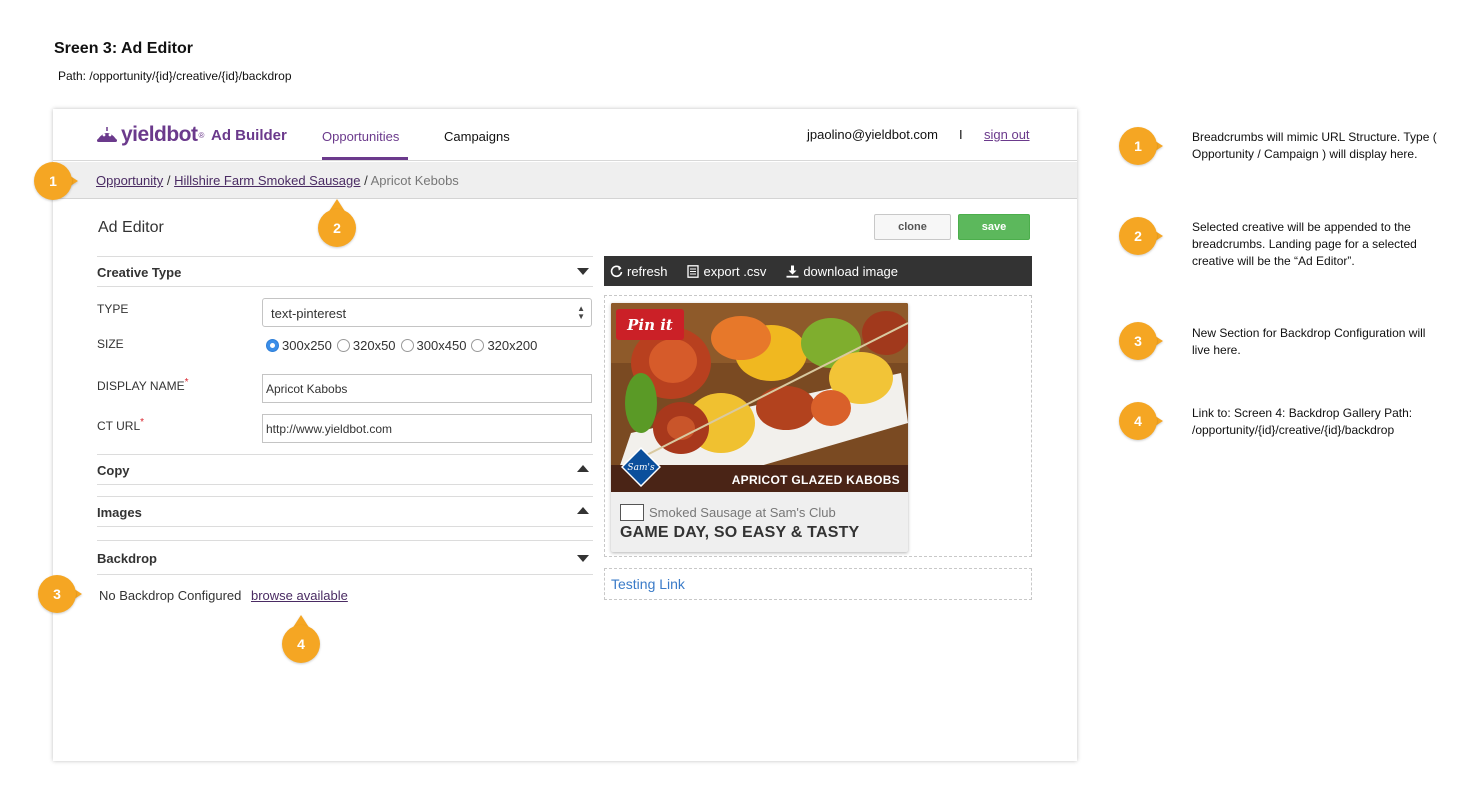 This screenshot has width=1484, height=801. I want to click on tab-campaigns: Campaigns, so click(477, 136).